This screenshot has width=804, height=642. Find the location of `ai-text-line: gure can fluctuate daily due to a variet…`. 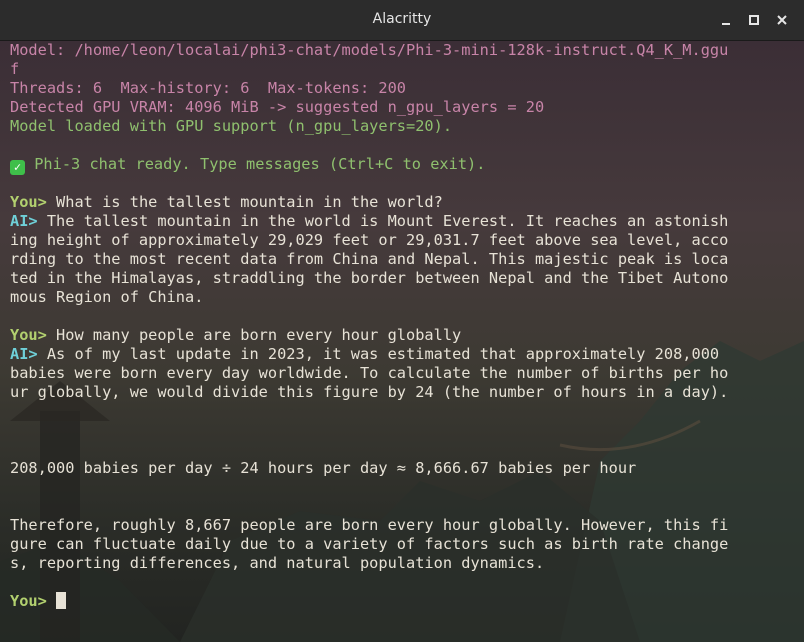

ai-text-line: gure can fluctuate daily due to a variet… is located at coordinates (369, 544).